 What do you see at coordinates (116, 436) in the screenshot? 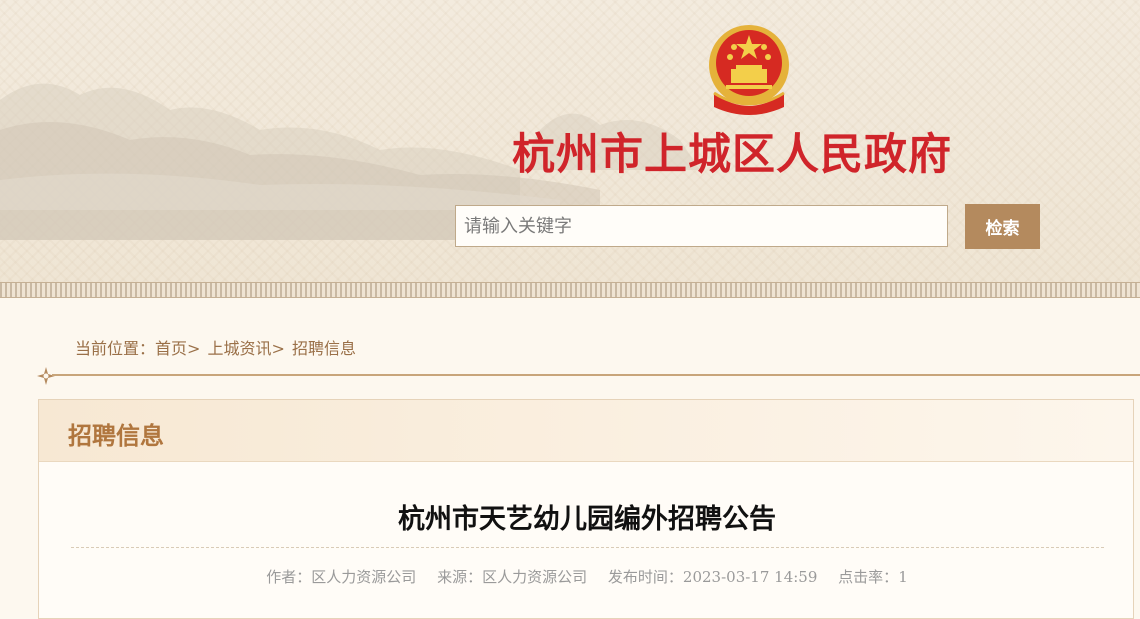
I see `section-title: 招聘信息` at bounding box center [116, 436].